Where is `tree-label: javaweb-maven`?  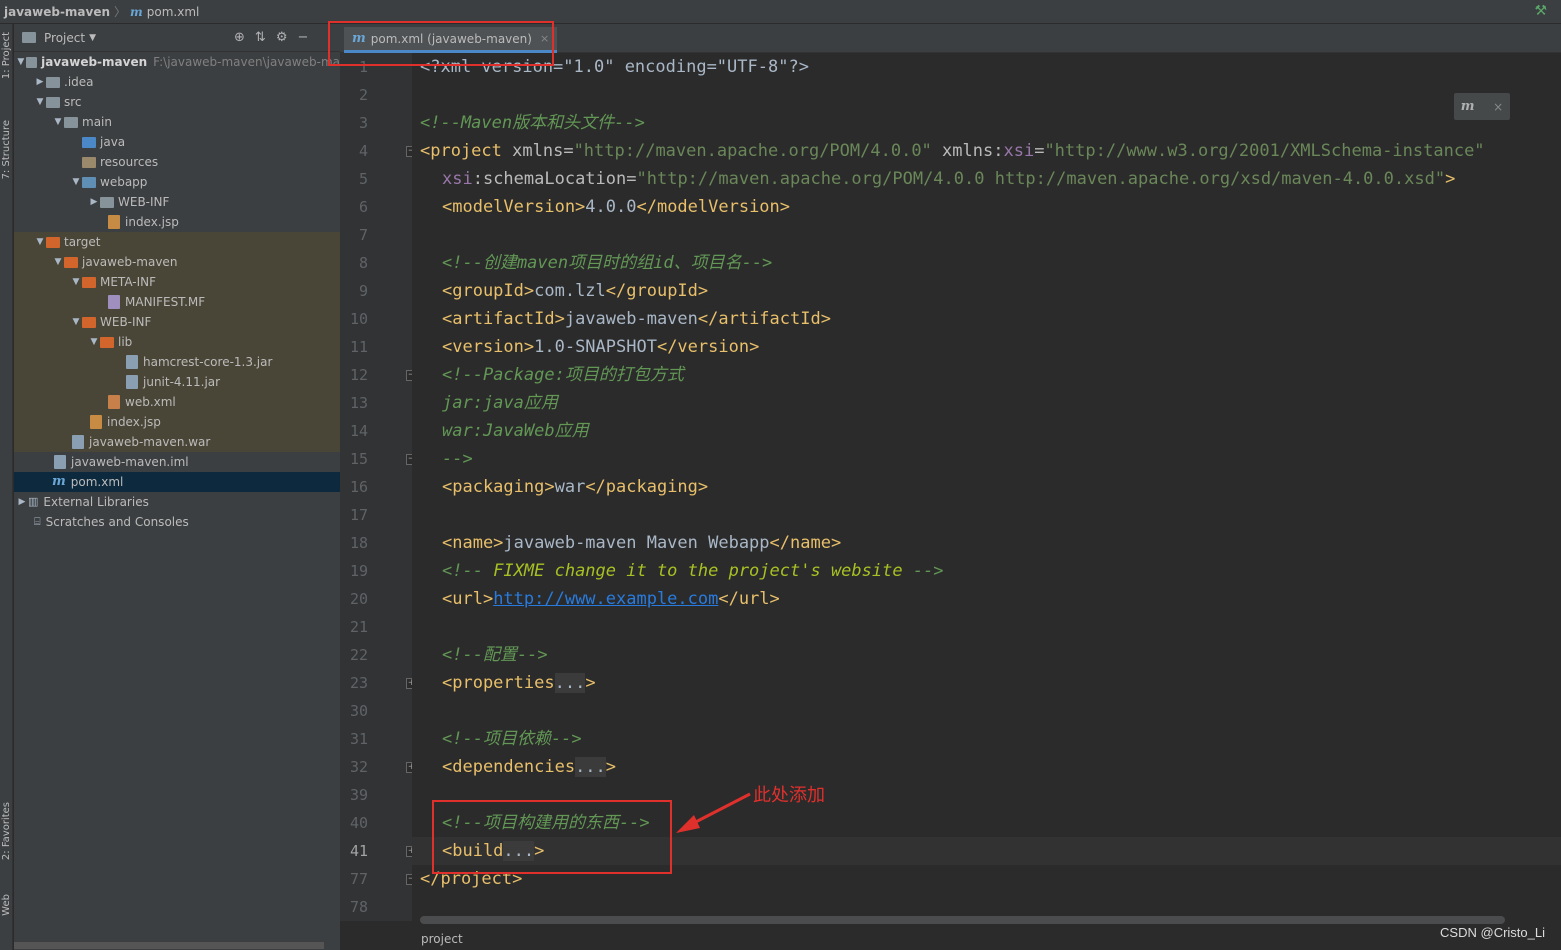
tree-label: javaweb-maven is located at coordinates (94, 62).